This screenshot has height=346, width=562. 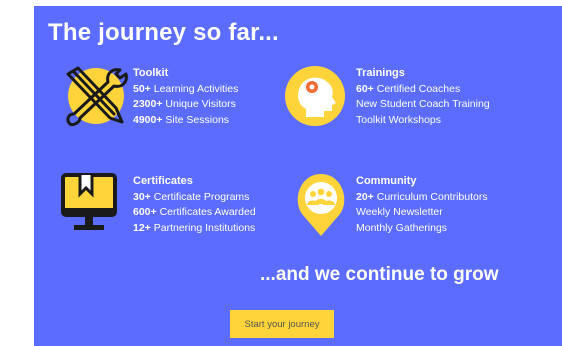 I want to click on certificates-heading: Certificates, so click(x=163, y=181).